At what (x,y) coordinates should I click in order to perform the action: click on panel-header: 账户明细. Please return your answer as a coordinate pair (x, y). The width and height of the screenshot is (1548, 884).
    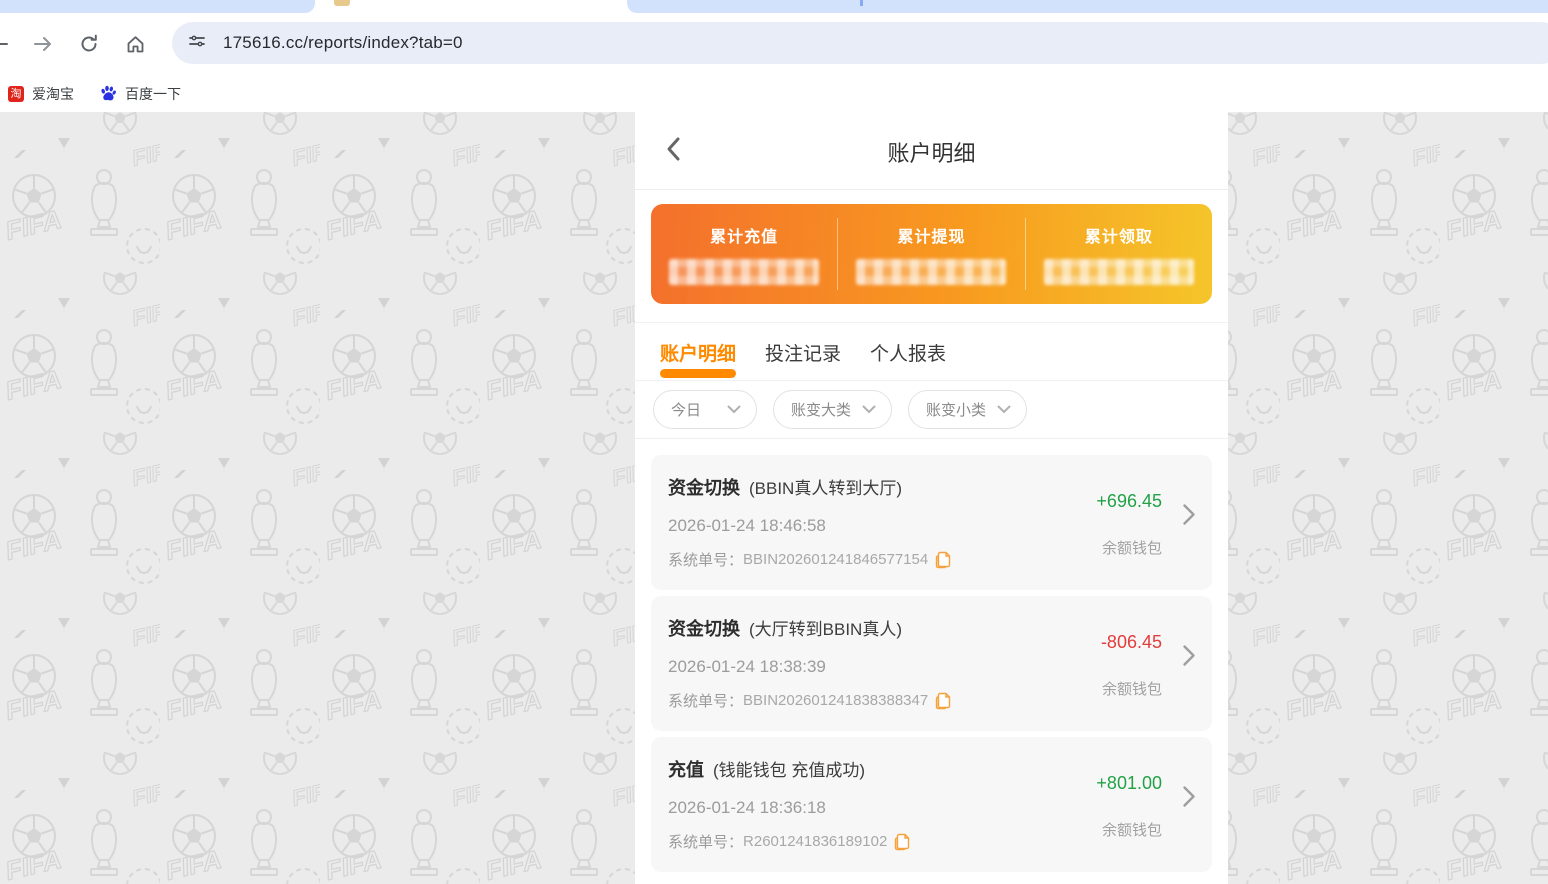
    Looking at the image, I should click on (931, 151).